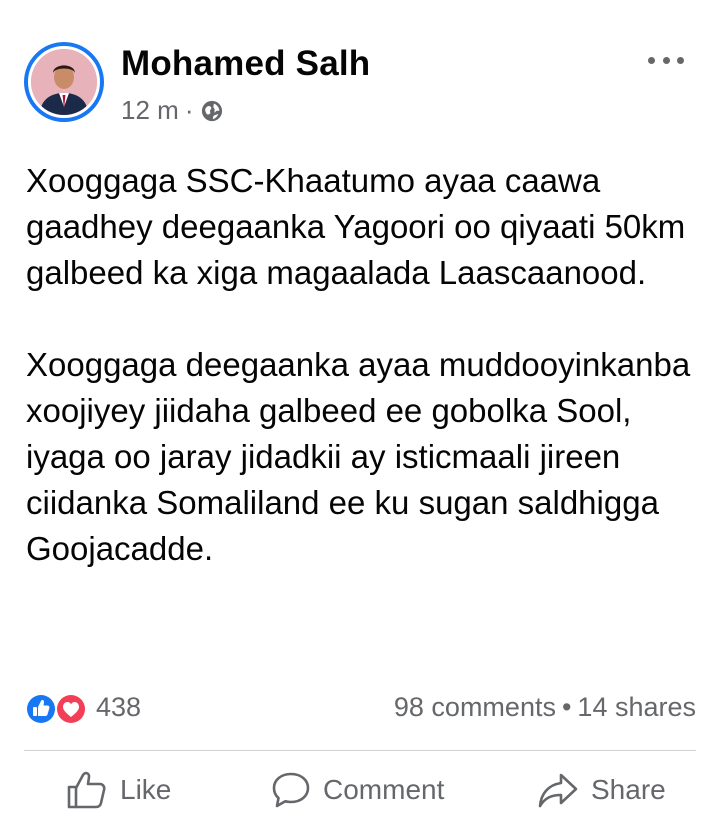 The image size is (720, 814). Describe the element at coordinates (118, 707) in the screenshot. I see `reaction-count: 438` at that location.